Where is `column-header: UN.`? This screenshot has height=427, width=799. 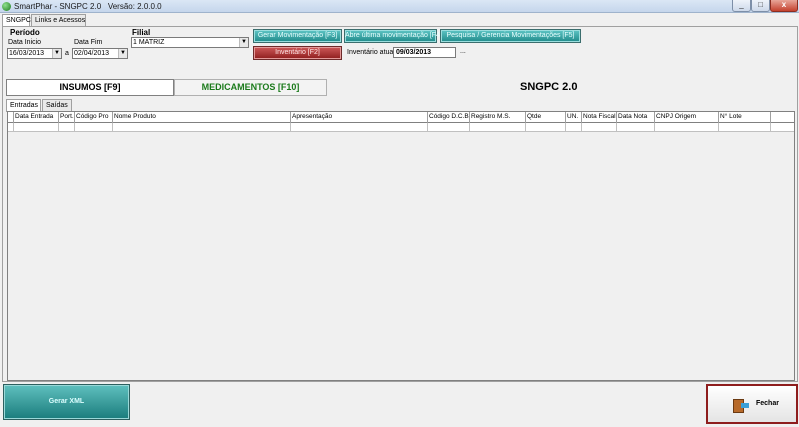
column-header: UN. is located at coordinates (574, 117).